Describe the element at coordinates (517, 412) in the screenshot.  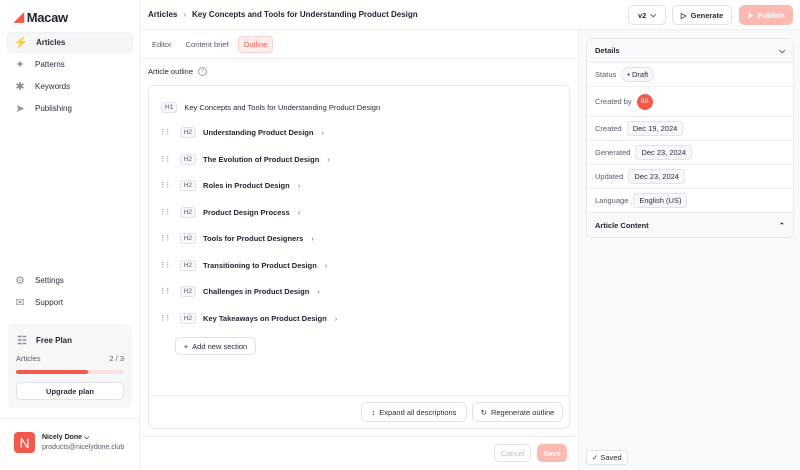
I see `regenerate-outline-button: ↻ Regenerate outline` at that location.